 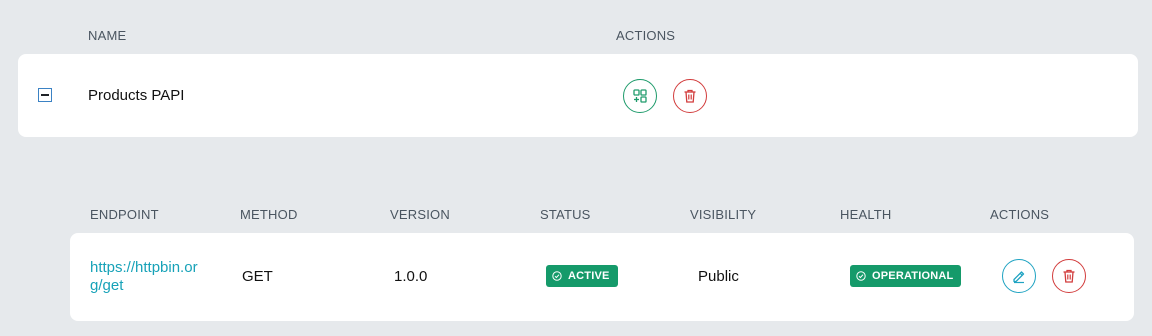 What do you see at coordinates (124, 214) in the screenshot?
I see `column-header-endpoint: ENDPOINT` at bounding box center [124, 214].